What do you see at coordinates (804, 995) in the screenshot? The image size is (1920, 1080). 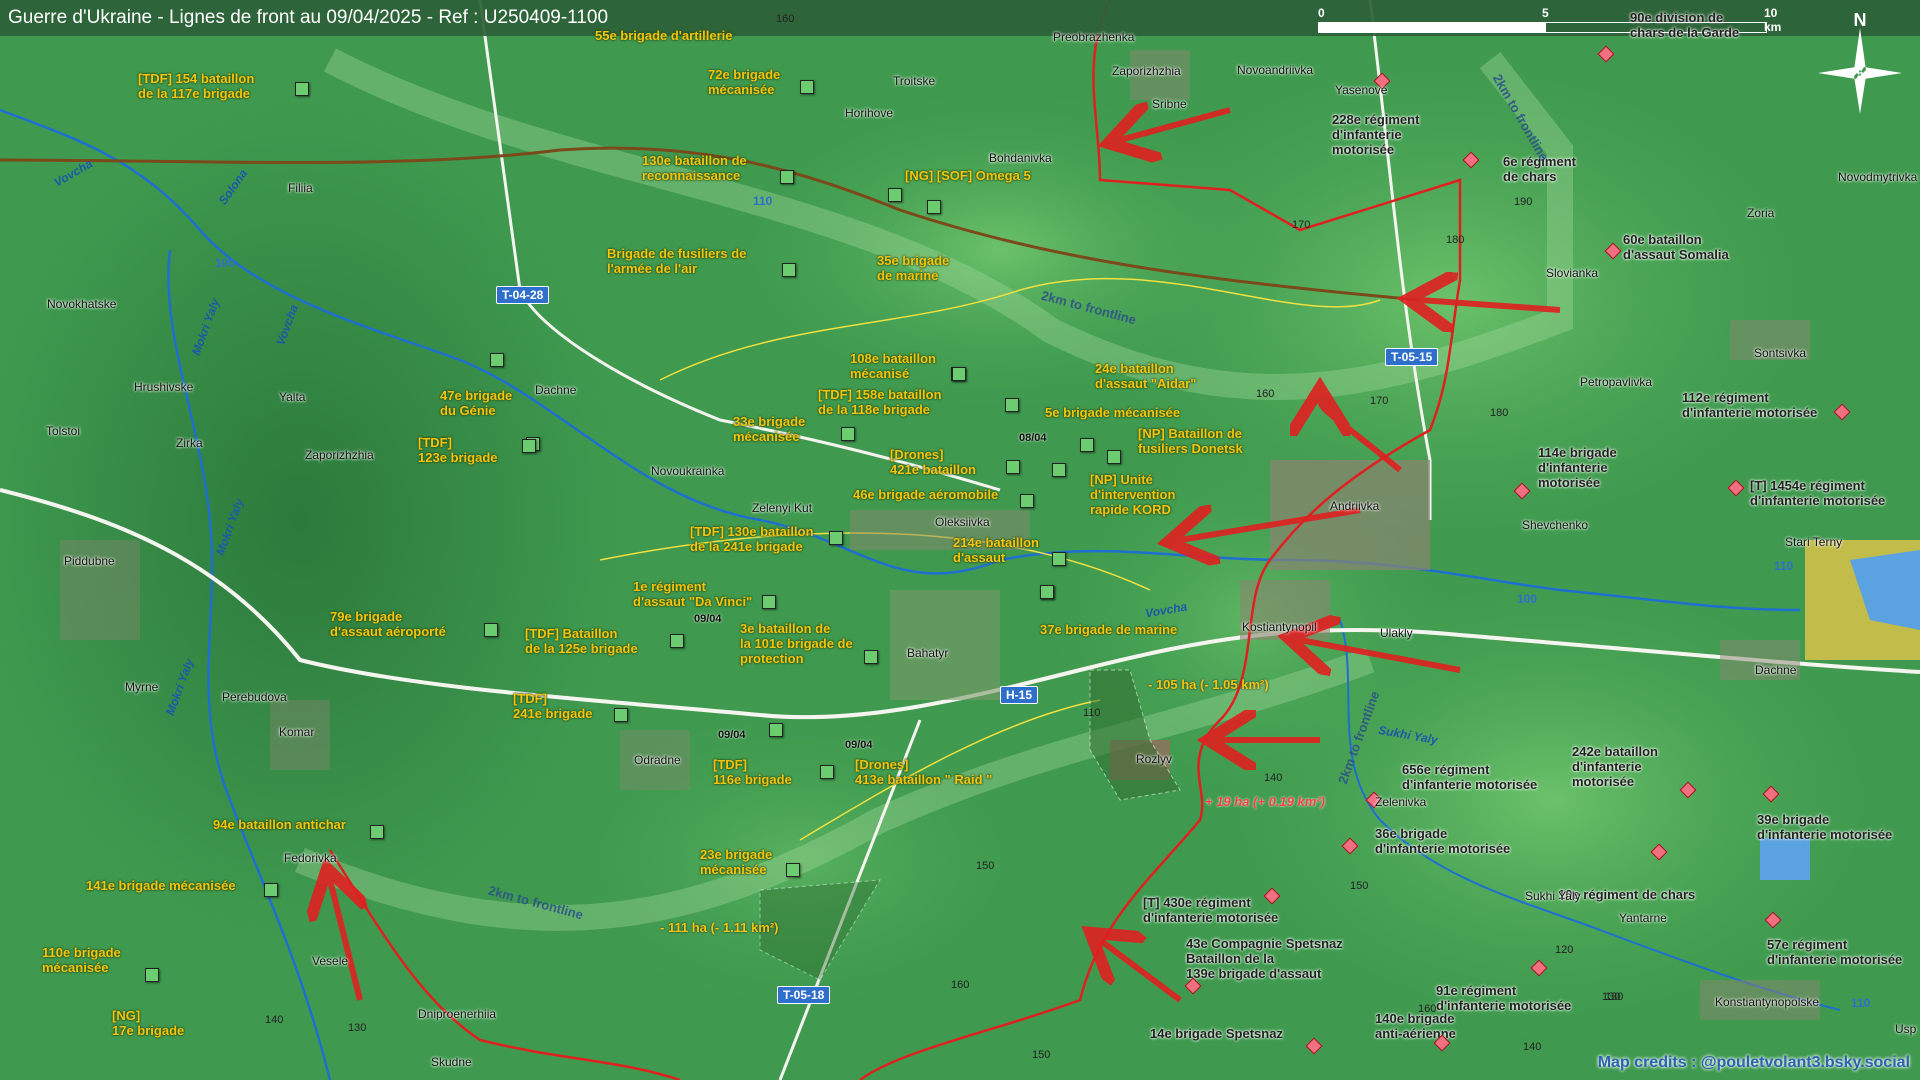 I see `road-shield: T-05-18` at bounding box center [804, 995].